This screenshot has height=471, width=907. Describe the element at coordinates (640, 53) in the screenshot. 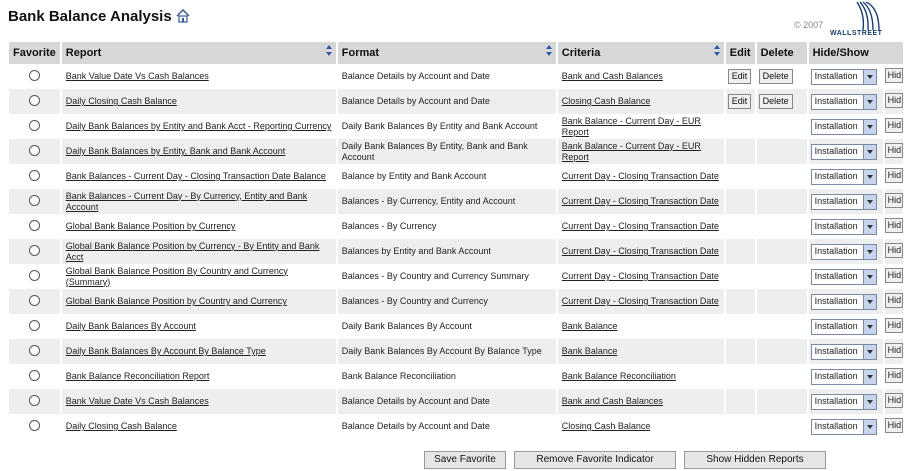

I see `col-criteria: Criteria` at that location.